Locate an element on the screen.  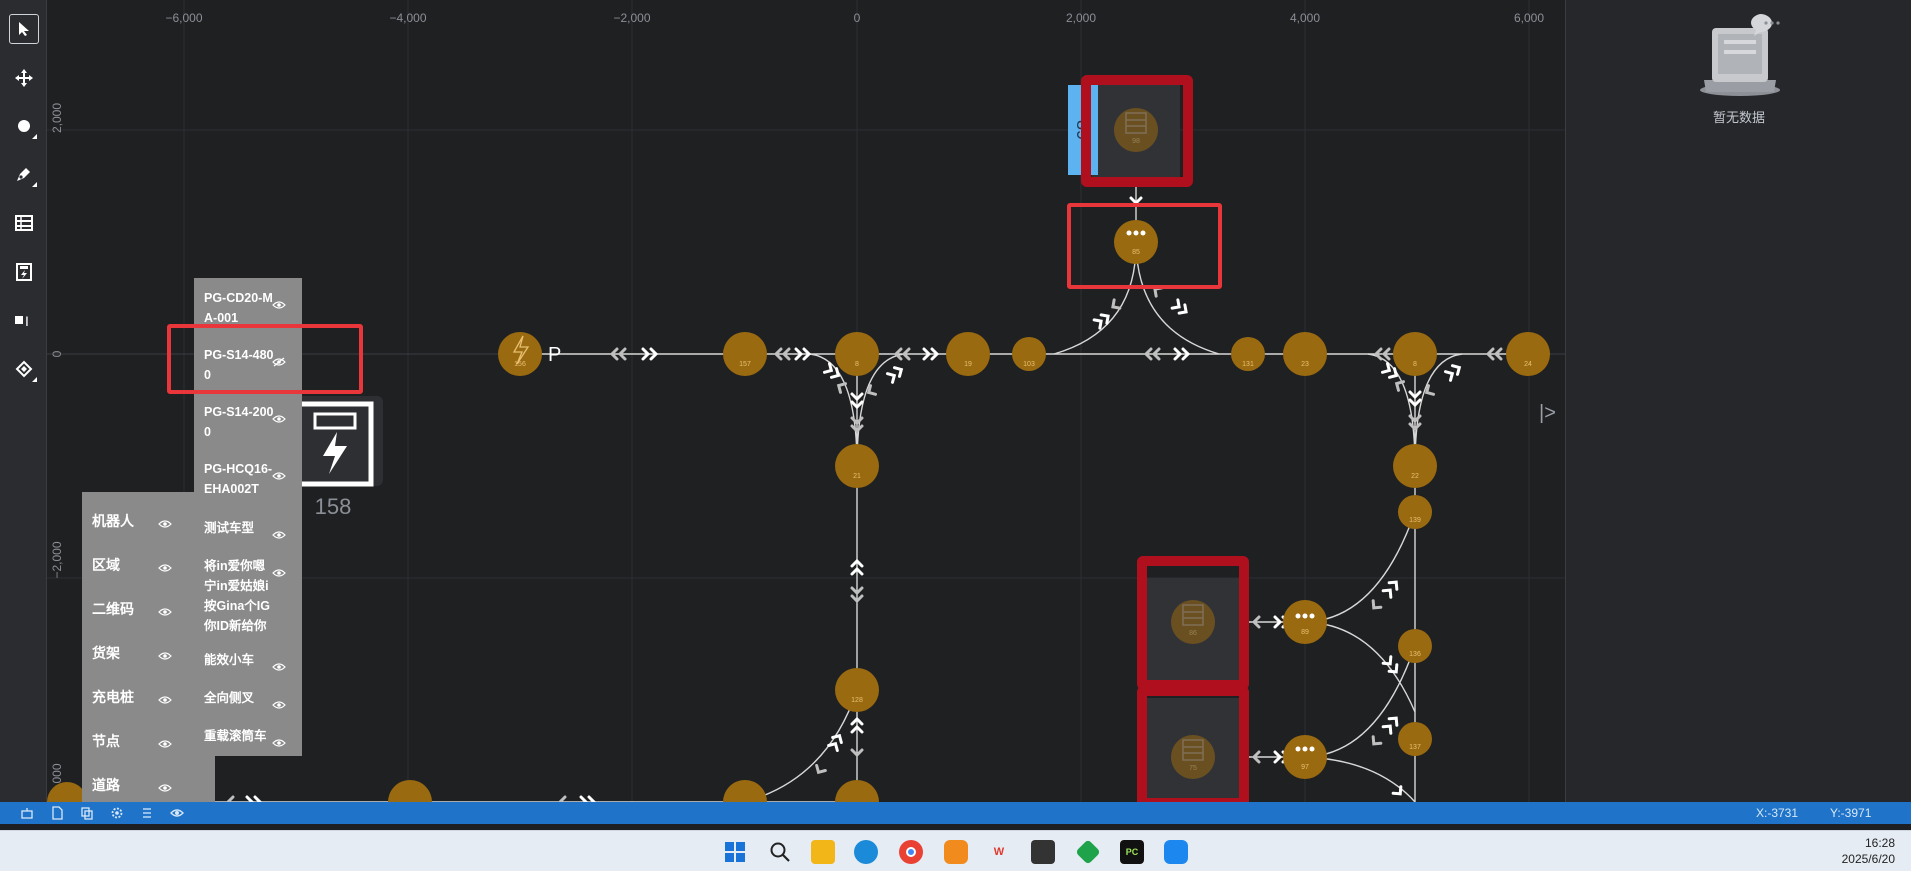
status-bar: X:-3731 Y:-3971 is located at coordinates (955, 813).